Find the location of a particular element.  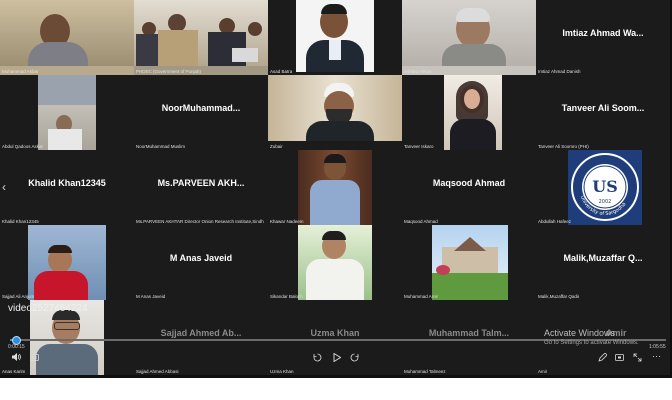

participant-tile: Muhammad Akbar is located at coordinates (67, 37).